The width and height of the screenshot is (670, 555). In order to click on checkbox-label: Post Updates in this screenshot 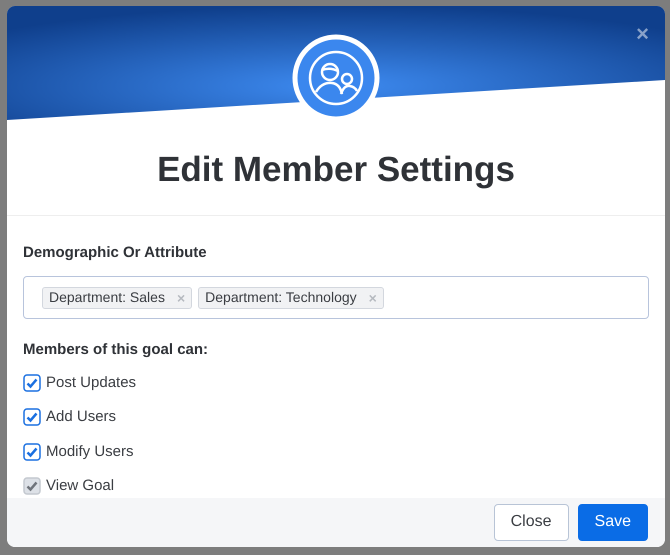, I will do `click(91, 382)`.